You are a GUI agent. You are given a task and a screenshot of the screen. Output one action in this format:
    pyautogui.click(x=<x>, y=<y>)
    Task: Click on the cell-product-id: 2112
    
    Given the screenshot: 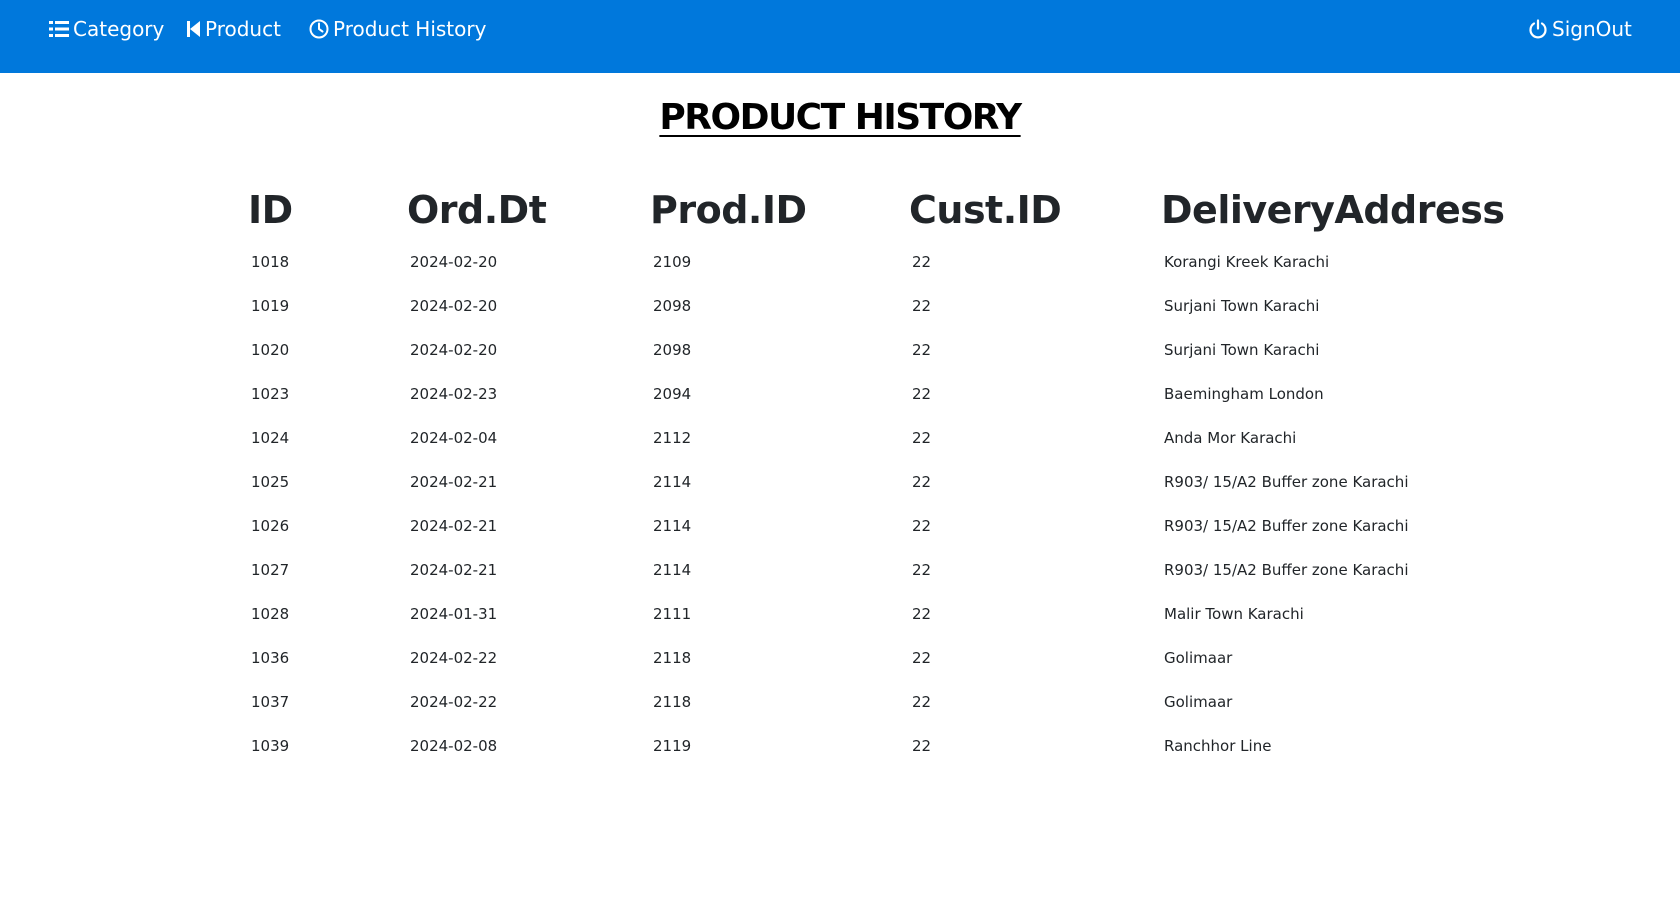 What is the action you would take?
    pyautogui.click(x=672, y=438)
    